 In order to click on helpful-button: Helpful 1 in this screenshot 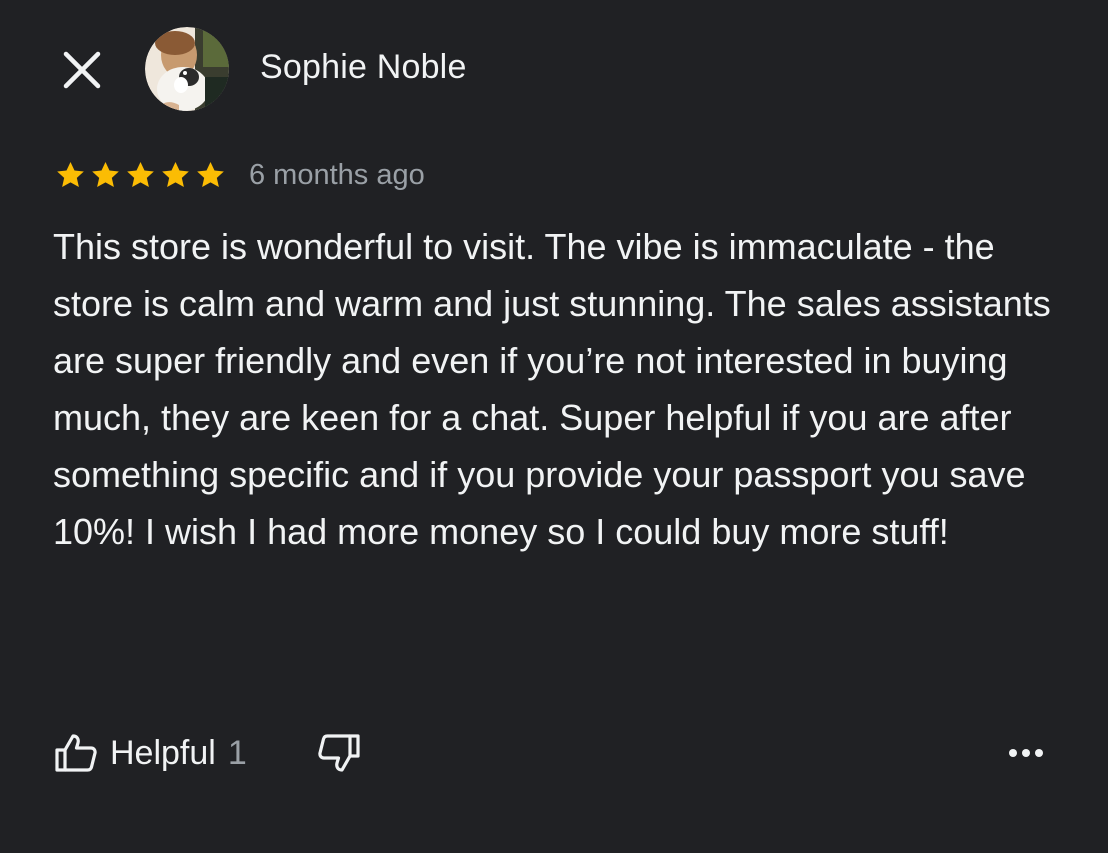, I will do `click(150, 753)`.